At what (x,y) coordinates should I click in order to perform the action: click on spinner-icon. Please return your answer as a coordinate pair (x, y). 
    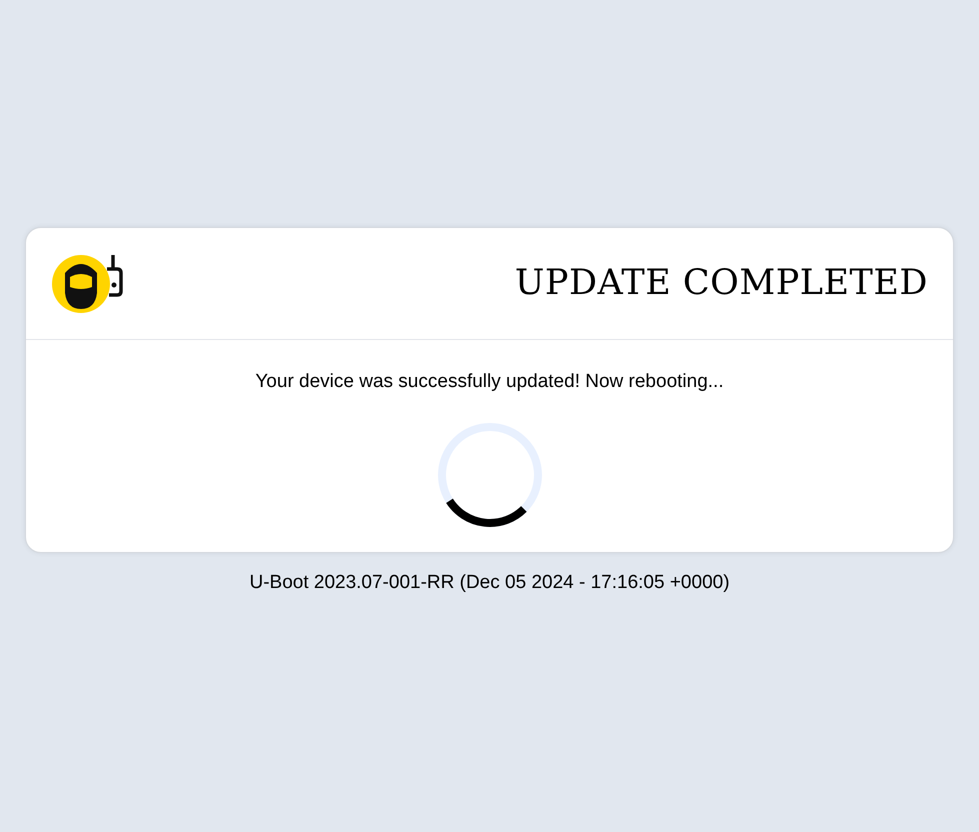
    Looking at the image, I should click on (489, 475).